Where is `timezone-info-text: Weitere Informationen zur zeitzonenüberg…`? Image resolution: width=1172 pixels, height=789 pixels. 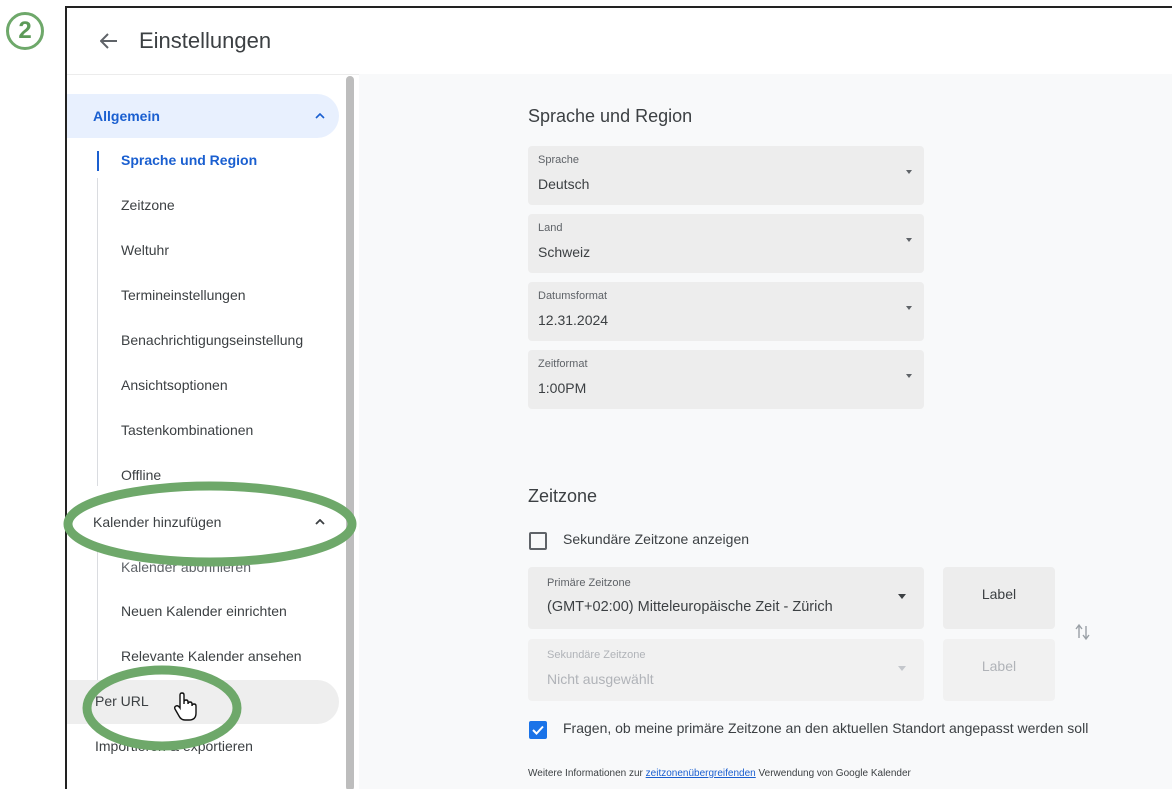 timezone-info-text: Weitere Informationen zur zeitzonenüberg… is located at coordinates (719, 773).